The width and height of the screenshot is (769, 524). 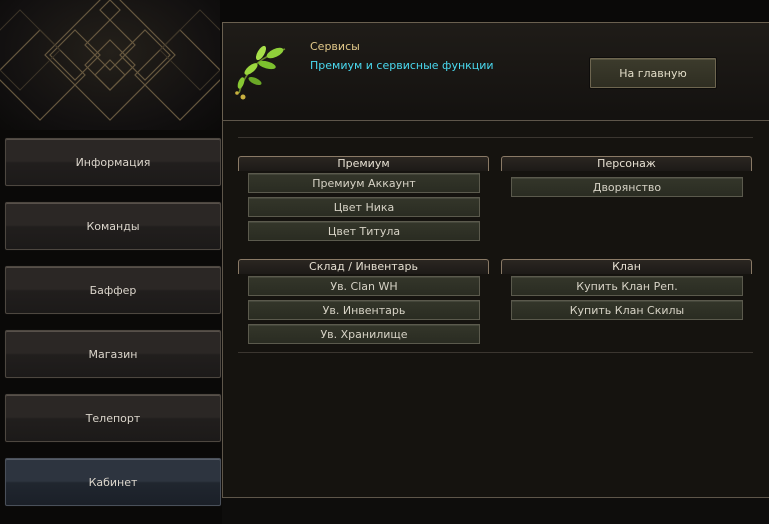 I want to click on sidebar-item-buffer: Баффер, so click(x=113, y=290).